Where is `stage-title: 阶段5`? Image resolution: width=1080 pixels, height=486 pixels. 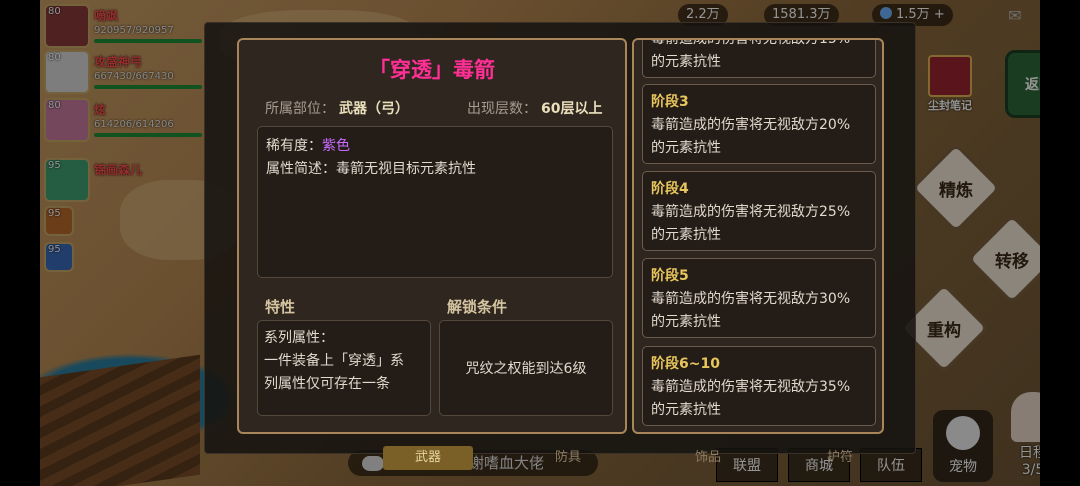 stage-title: 阶段5 is located at coordinates (670, 276).